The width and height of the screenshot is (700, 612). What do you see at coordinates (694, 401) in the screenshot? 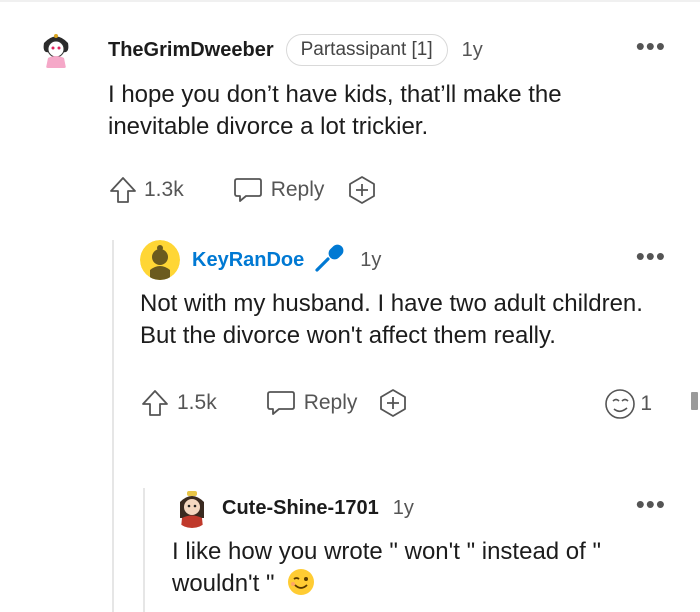
I see `scrollbar` at bounding box center [694, 401].